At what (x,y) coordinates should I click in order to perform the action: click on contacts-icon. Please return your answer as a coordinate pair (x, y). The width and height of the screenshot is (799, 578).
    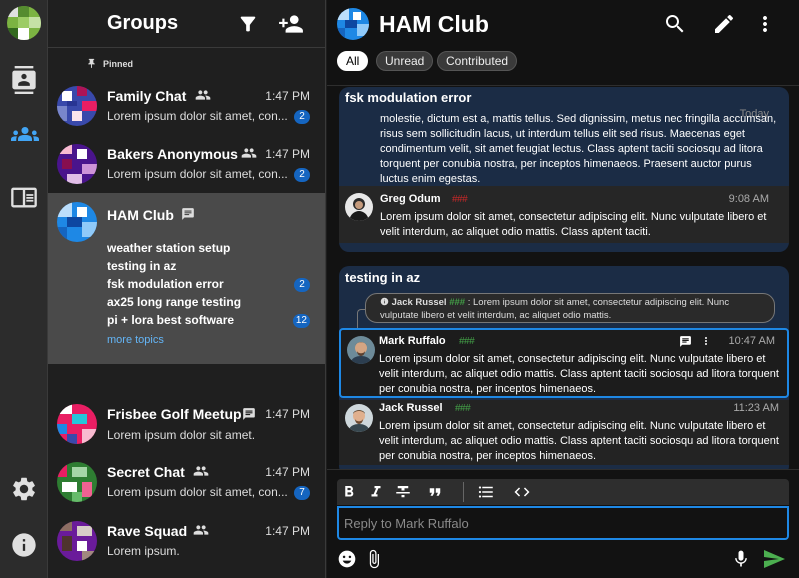
    Looking at the image, I should click on (24, 80).